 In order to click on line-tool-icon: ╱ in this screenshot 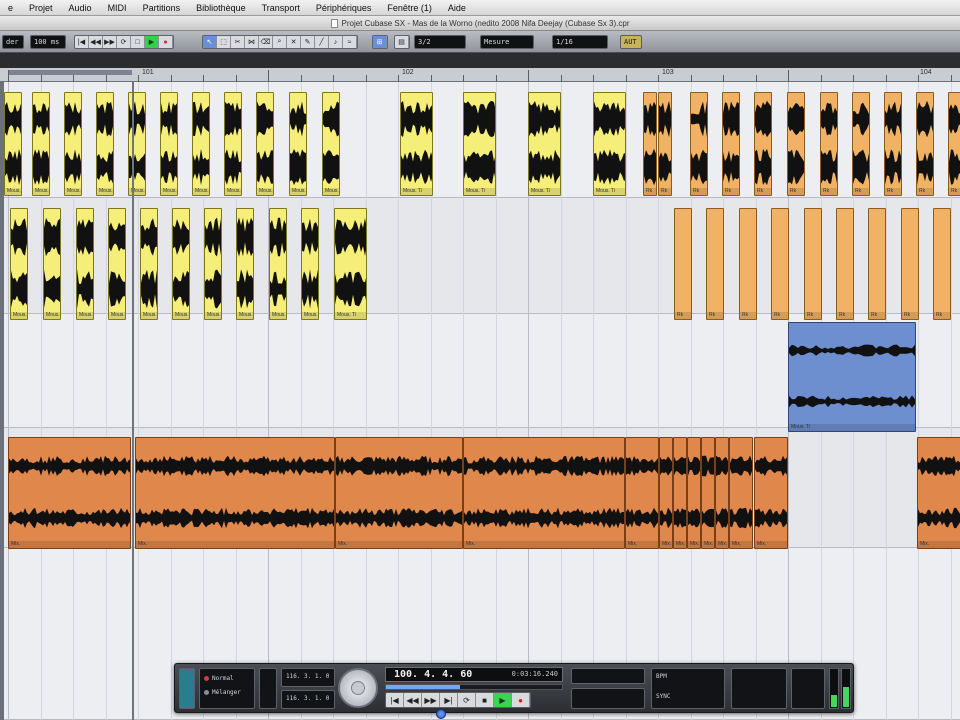, I will do `click(322, 42)`.